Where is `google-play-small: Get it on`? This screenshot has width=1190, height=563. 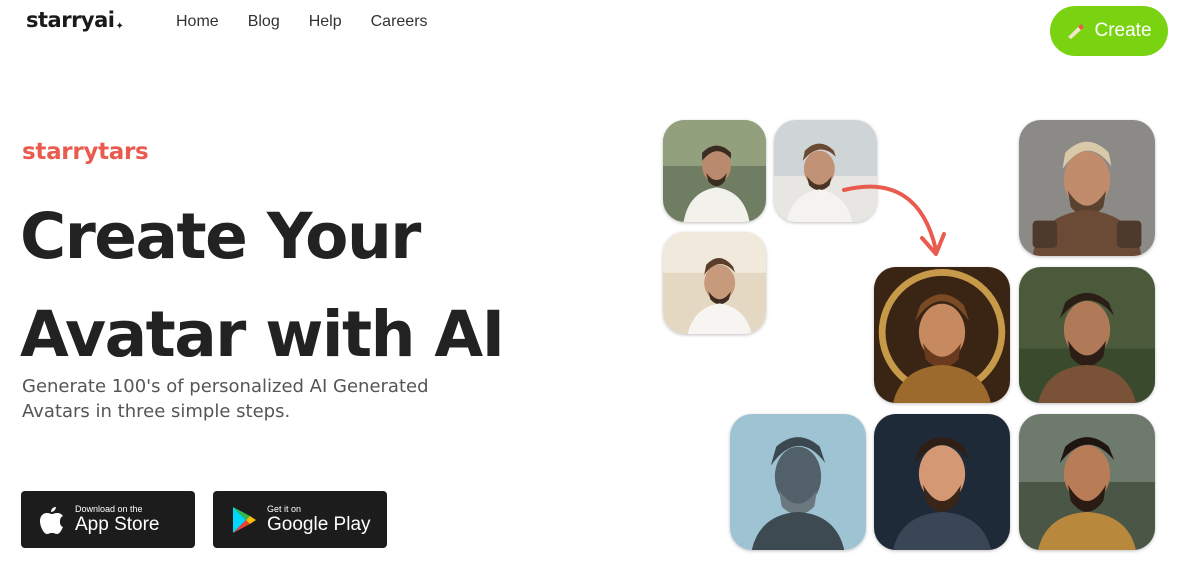 google-play-small: Get it on is located at coordinates (284, 508).